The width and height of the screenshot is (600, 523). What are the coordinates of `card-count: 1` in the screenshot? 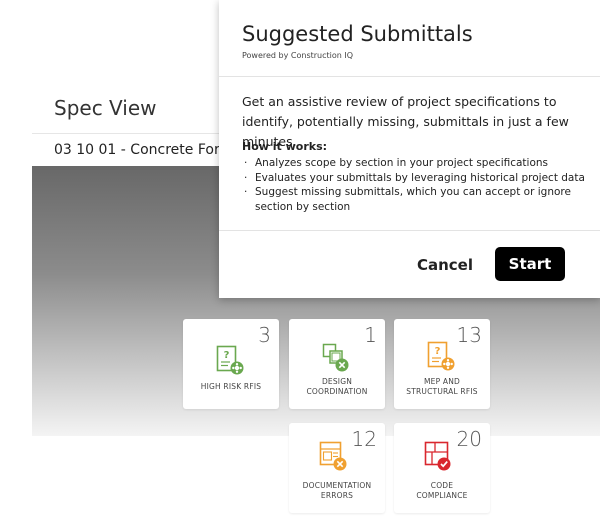 It's located at (370, 335).